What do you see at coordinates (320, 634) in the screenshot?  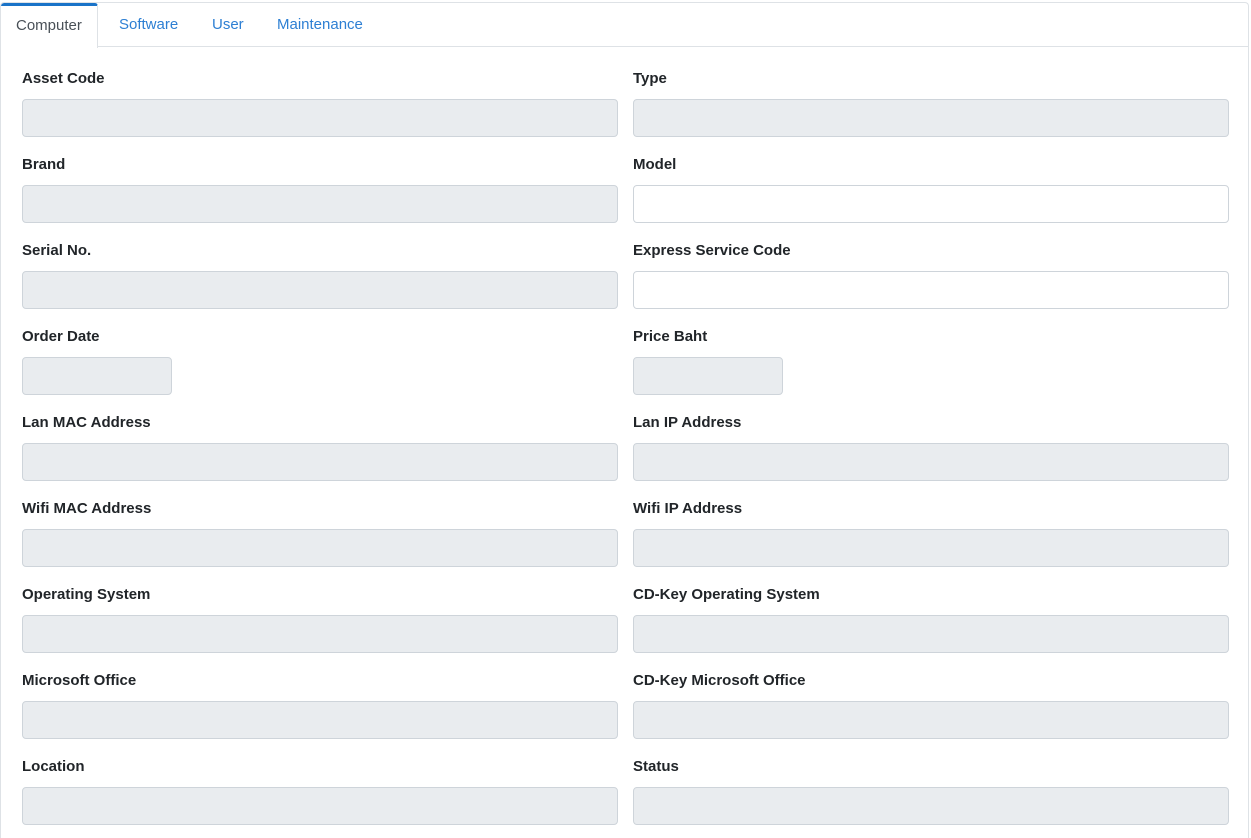 I see `operating-system-field` at bounding box center [320, 634].